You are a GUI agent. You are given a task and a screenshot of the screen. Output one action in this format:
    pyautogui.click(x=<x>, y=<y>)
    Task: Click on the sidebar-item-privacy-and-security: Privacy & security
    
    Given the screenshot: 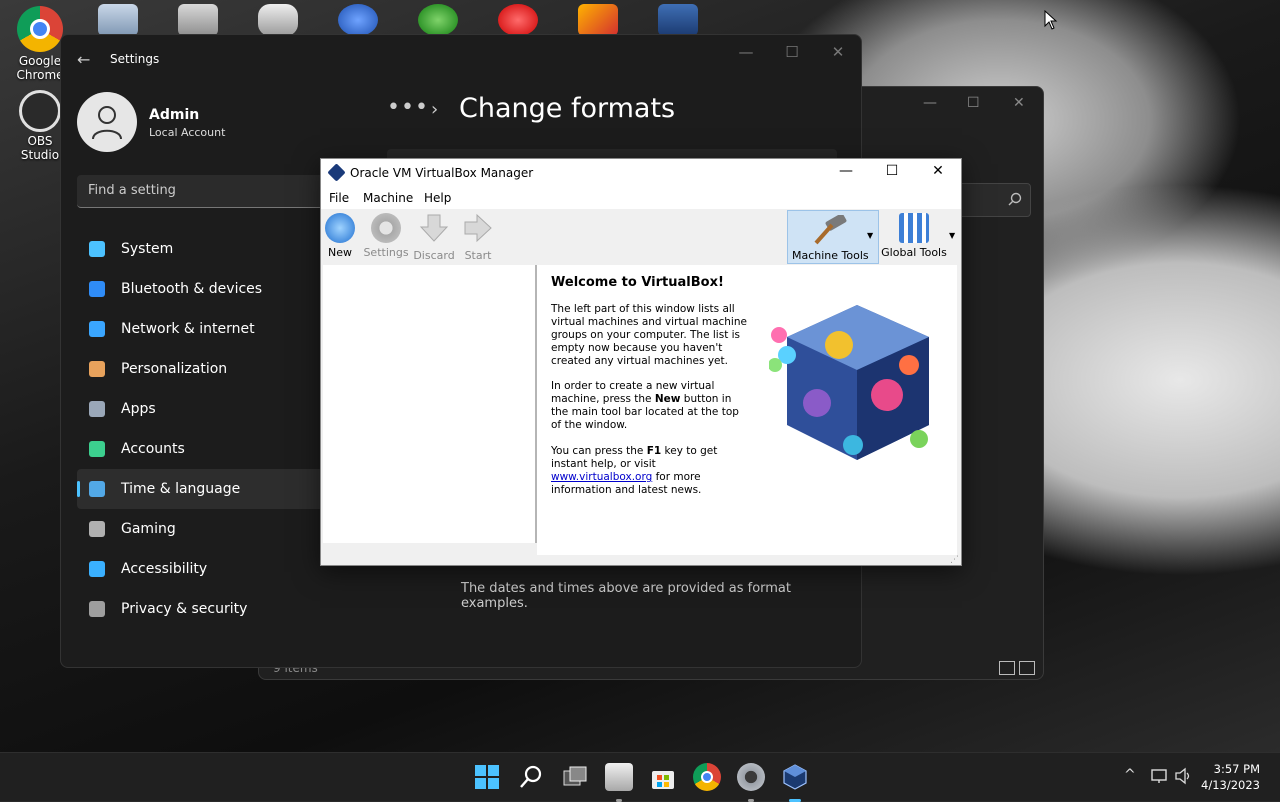 What is the action you would take?
    pyautogui.click(x=227, y=609)
    